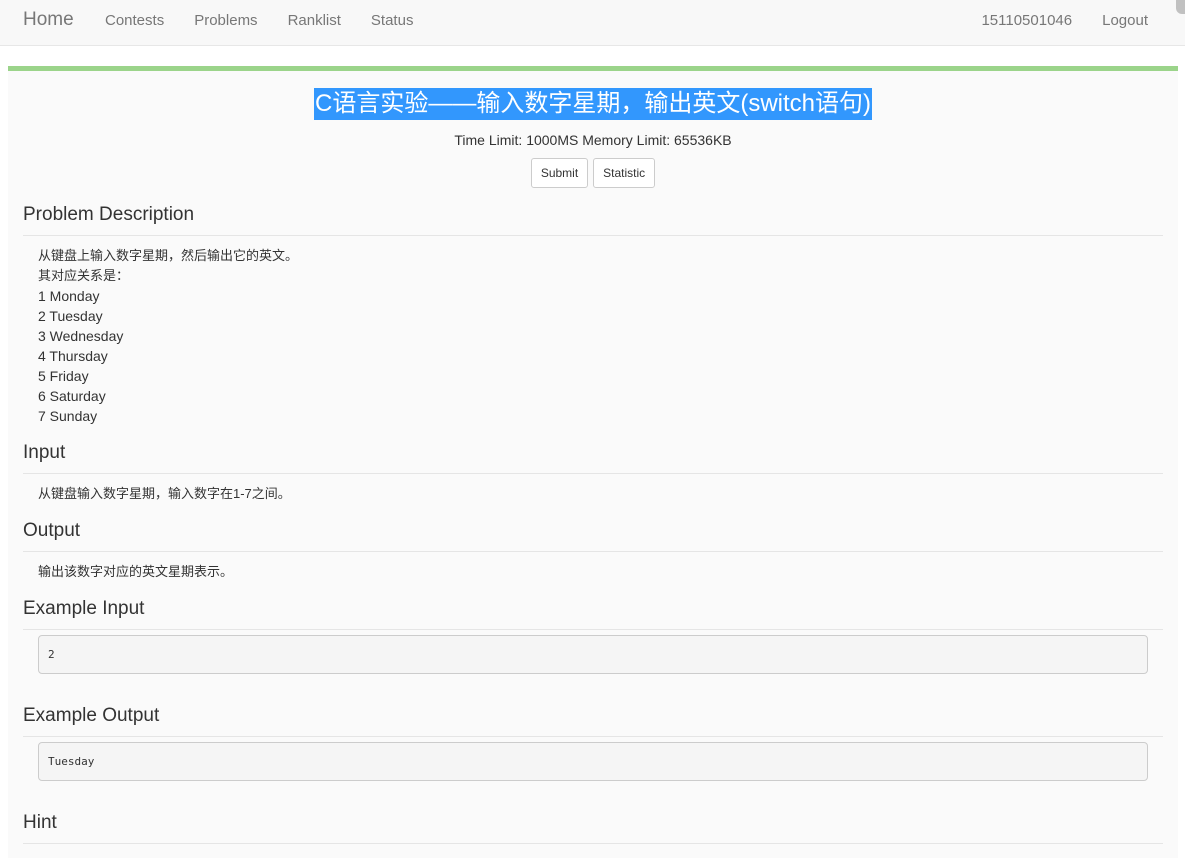  Describe the element at coordinates (73, 356) in the screenshot. I see `description-line: 4 Thursday` at that location.